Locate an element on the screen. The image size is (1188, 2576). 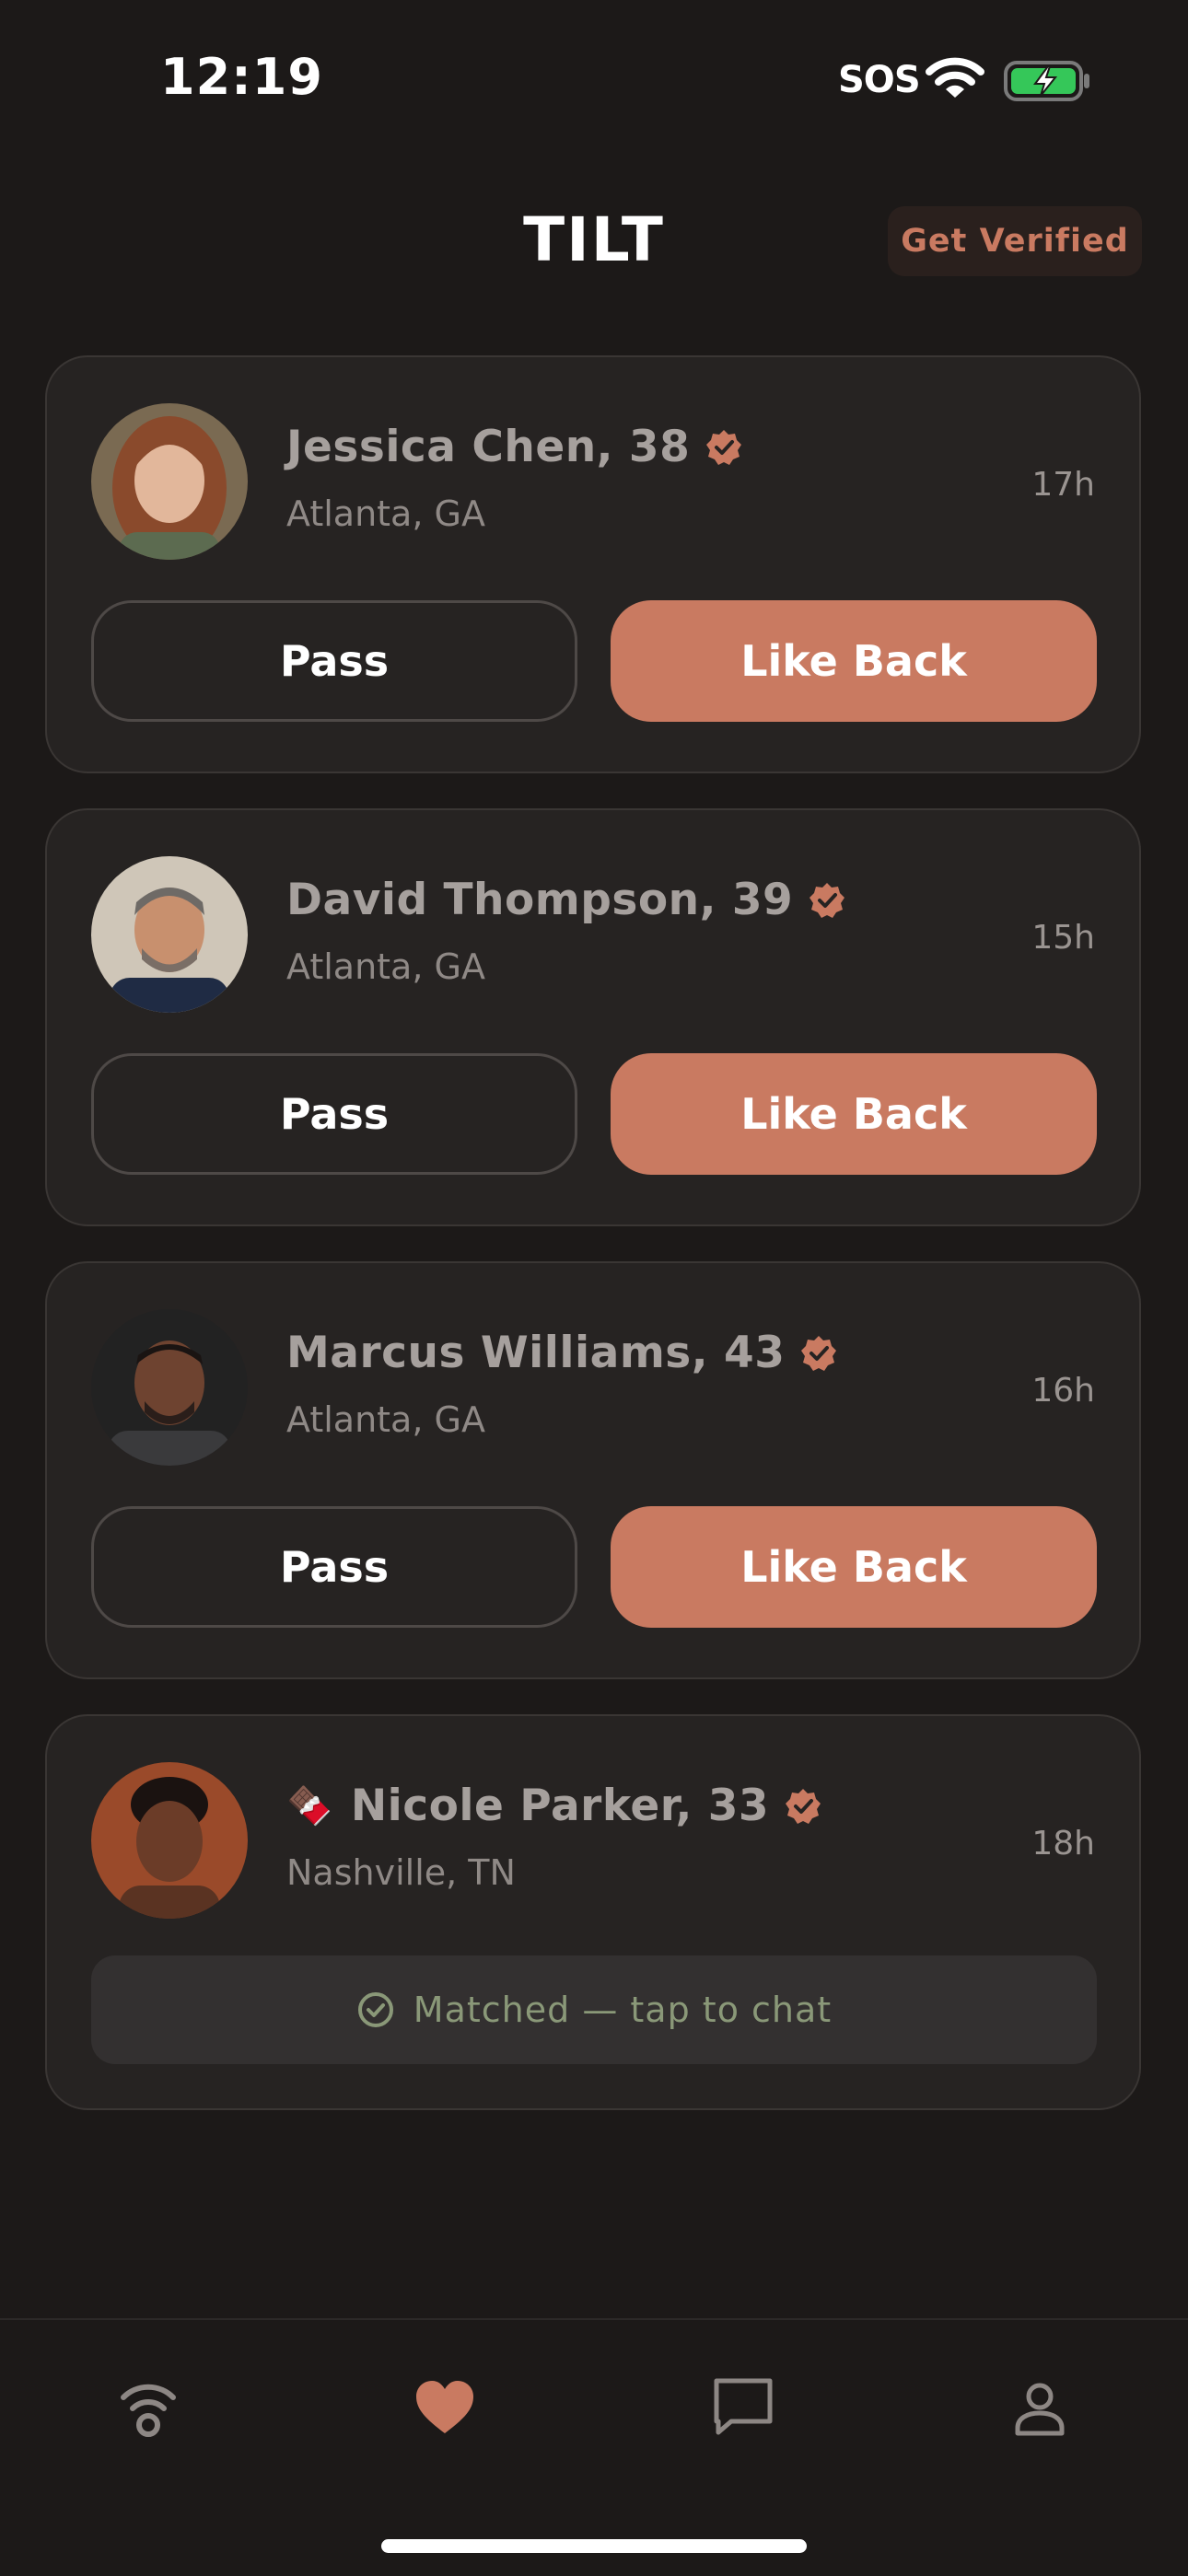
time-ago: 18h is located at coordinates (1063, 1843).